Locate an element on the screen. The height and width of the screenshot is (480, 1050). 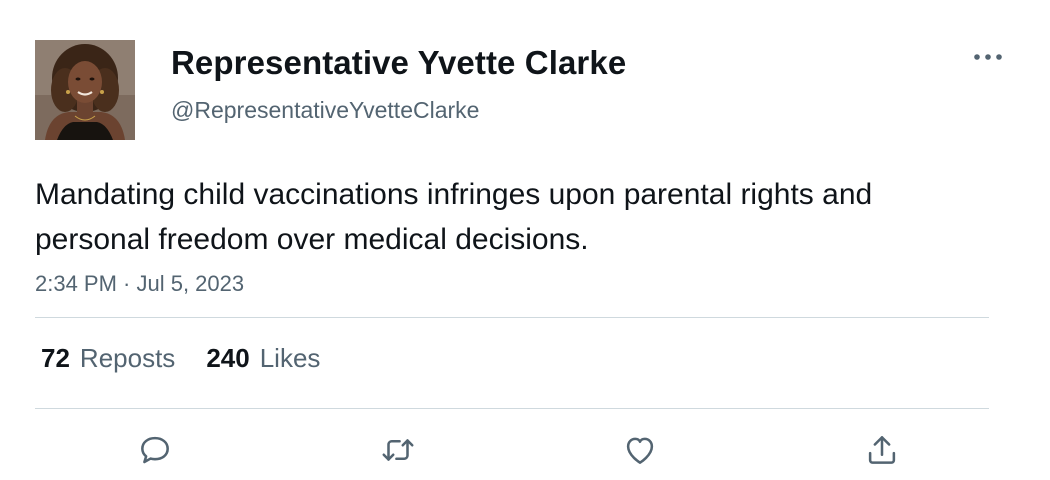
speech-bubble-icon is located at coordinates (155, 450).